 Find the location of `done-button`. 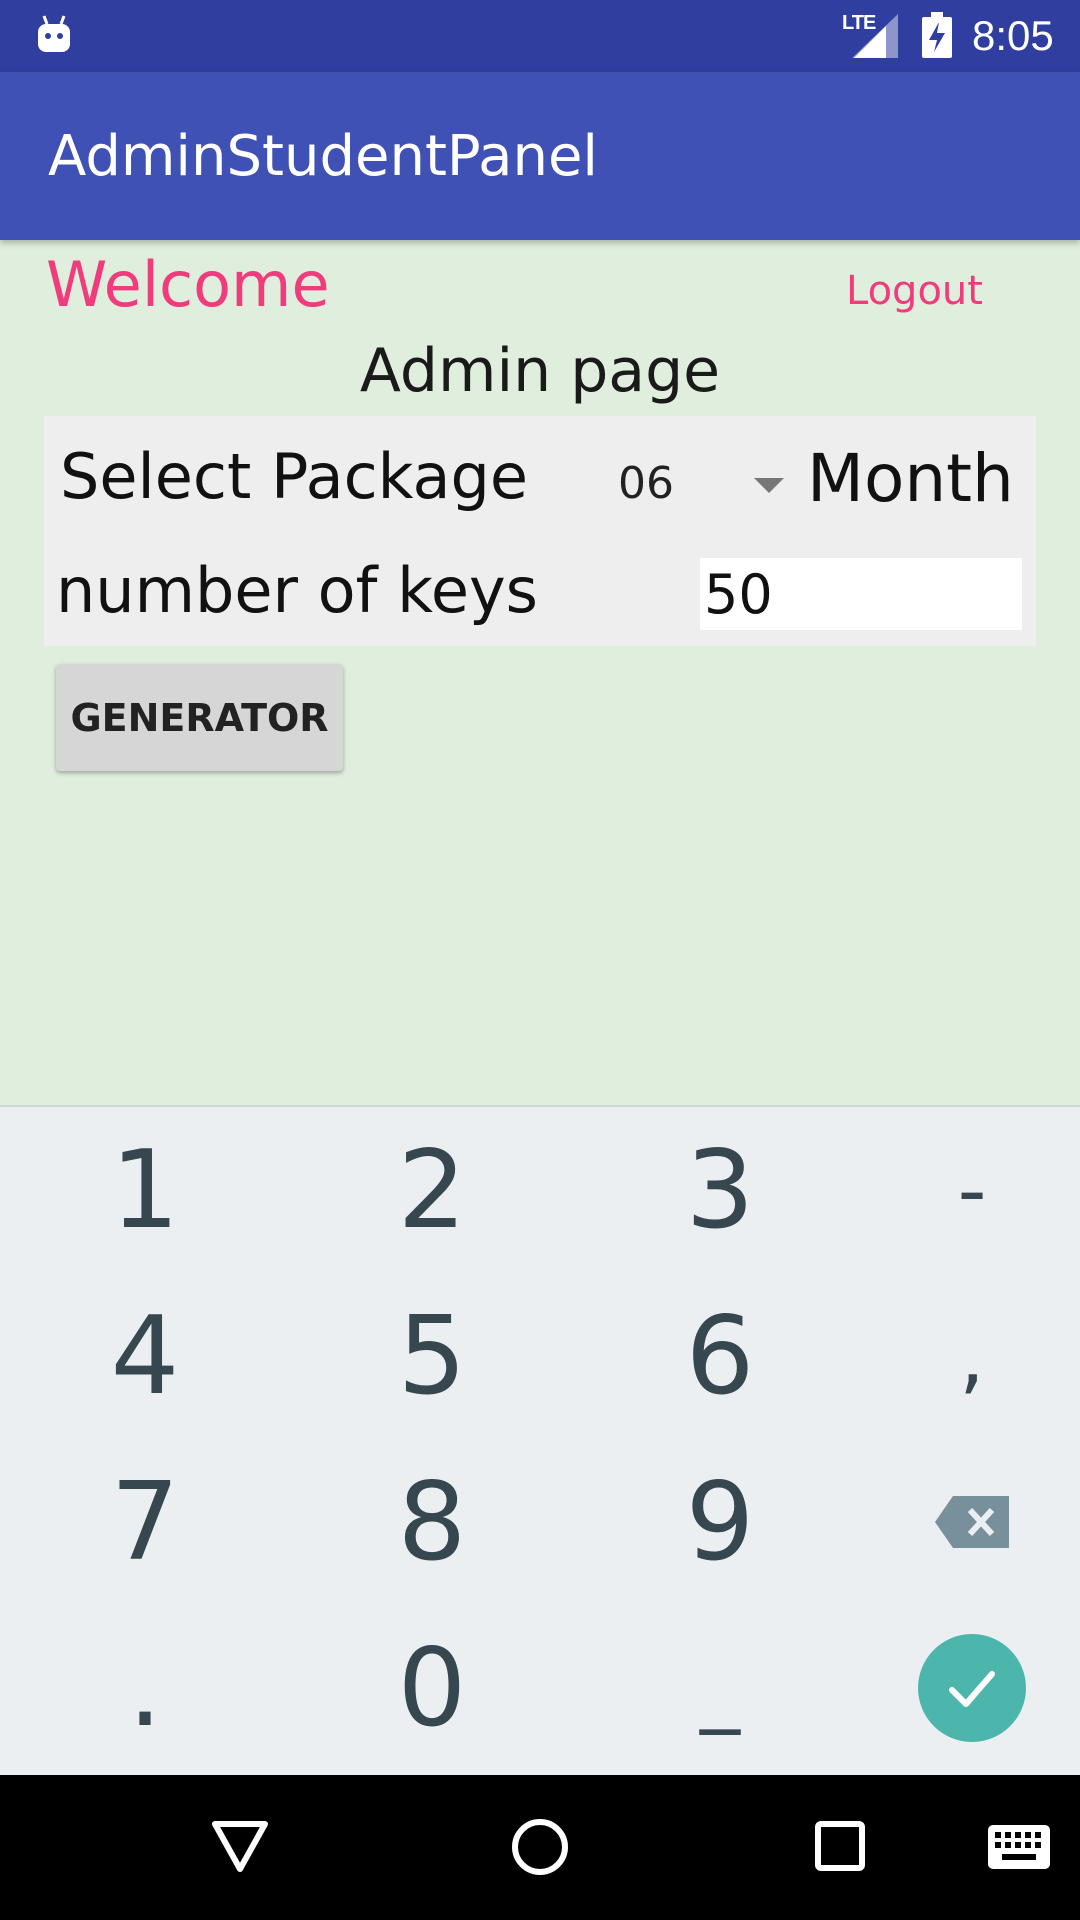

done-button is located at coordinates (972, 1688).